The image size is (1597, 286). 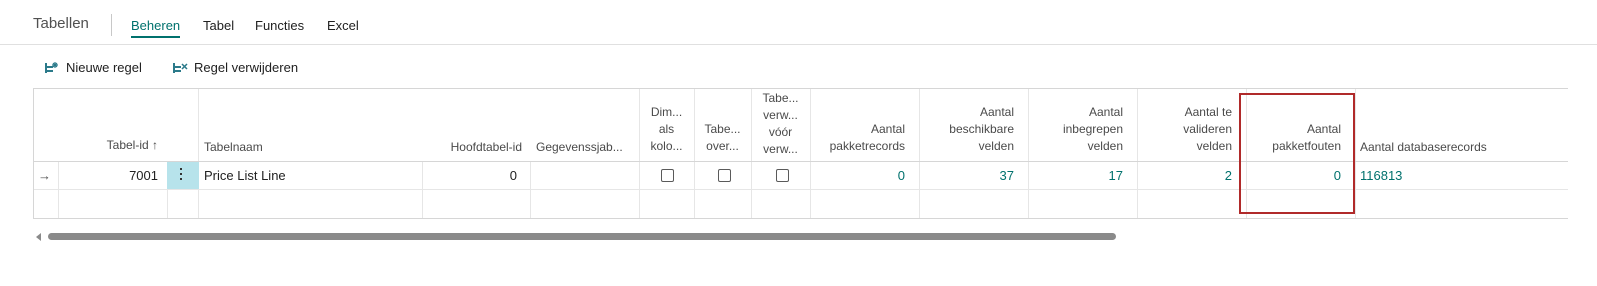 I want to click on header-package-records: Aantal pakketrecords, so click(x=857, y=138).